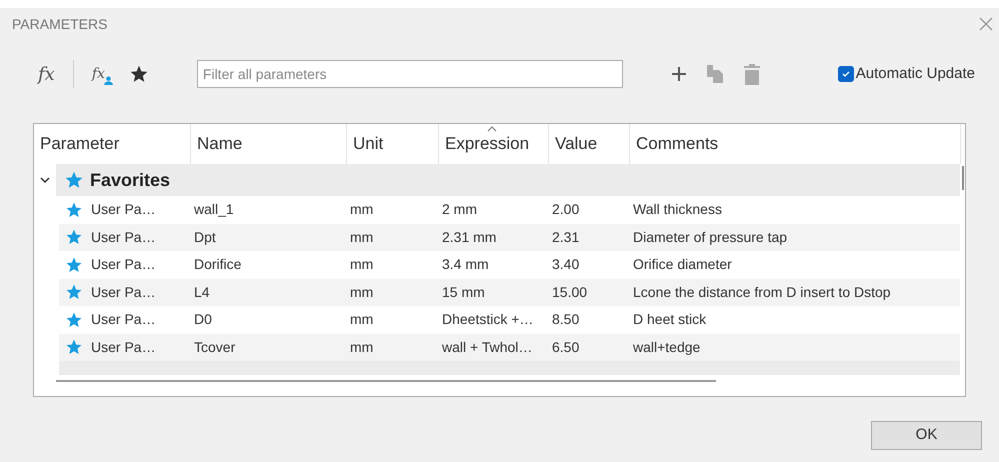 The image size is (999, 462). Describe the element at coordinates (203, 319) in the screenshot. I see `table-cell: D0` at that location.